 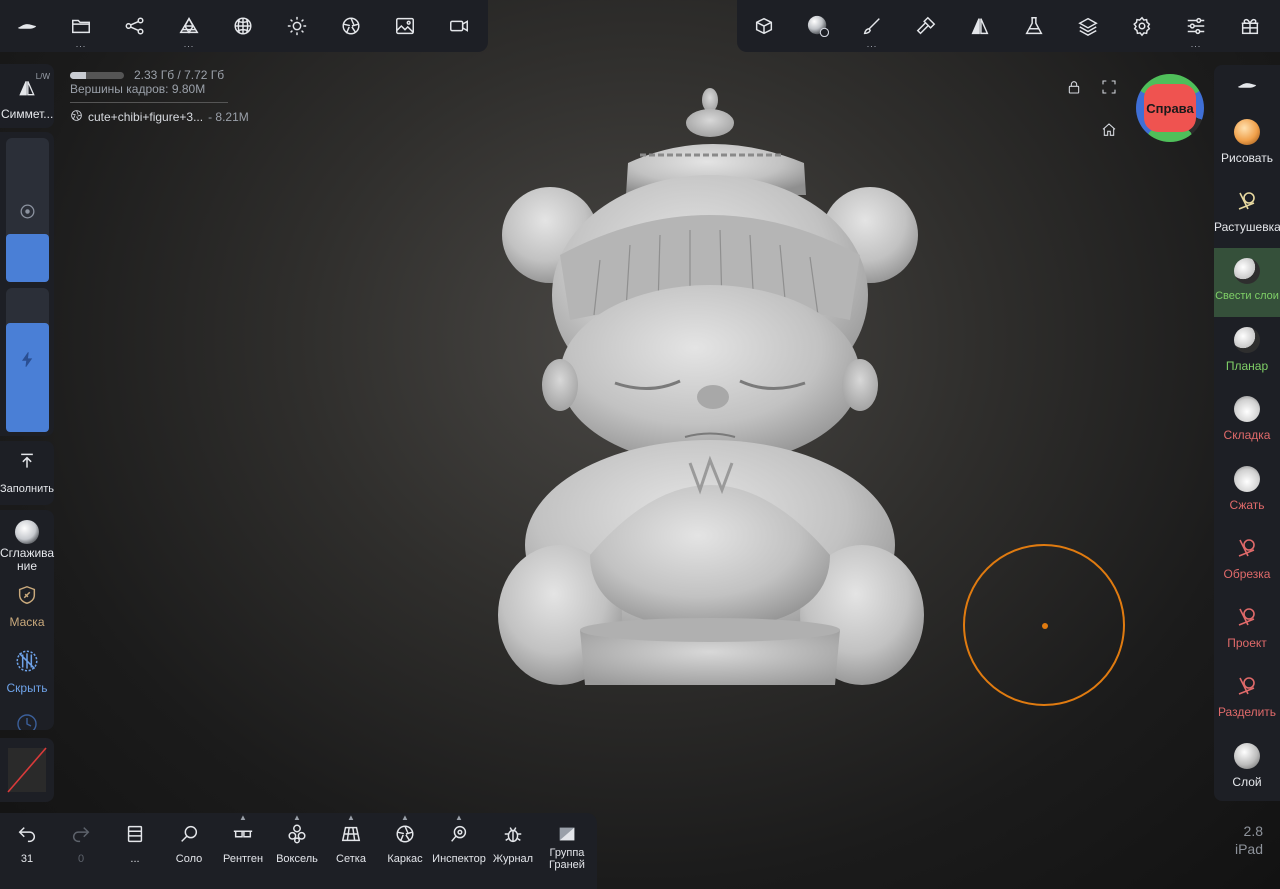 What do you see at coordinates (459, 833) in the screenshot?
I see `inspector-eye-icon` at bounding box center [459, 833].